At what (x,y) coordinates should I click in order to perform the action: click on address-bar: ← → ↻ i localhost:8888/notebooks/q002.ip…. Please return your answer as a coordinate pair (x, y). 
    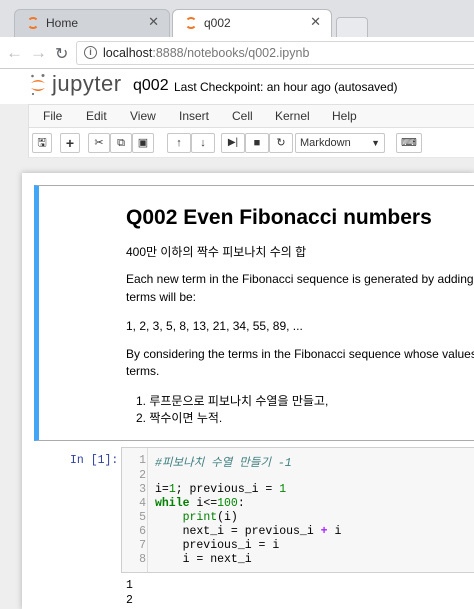
    Looking at the image, I should click on (237, 53).